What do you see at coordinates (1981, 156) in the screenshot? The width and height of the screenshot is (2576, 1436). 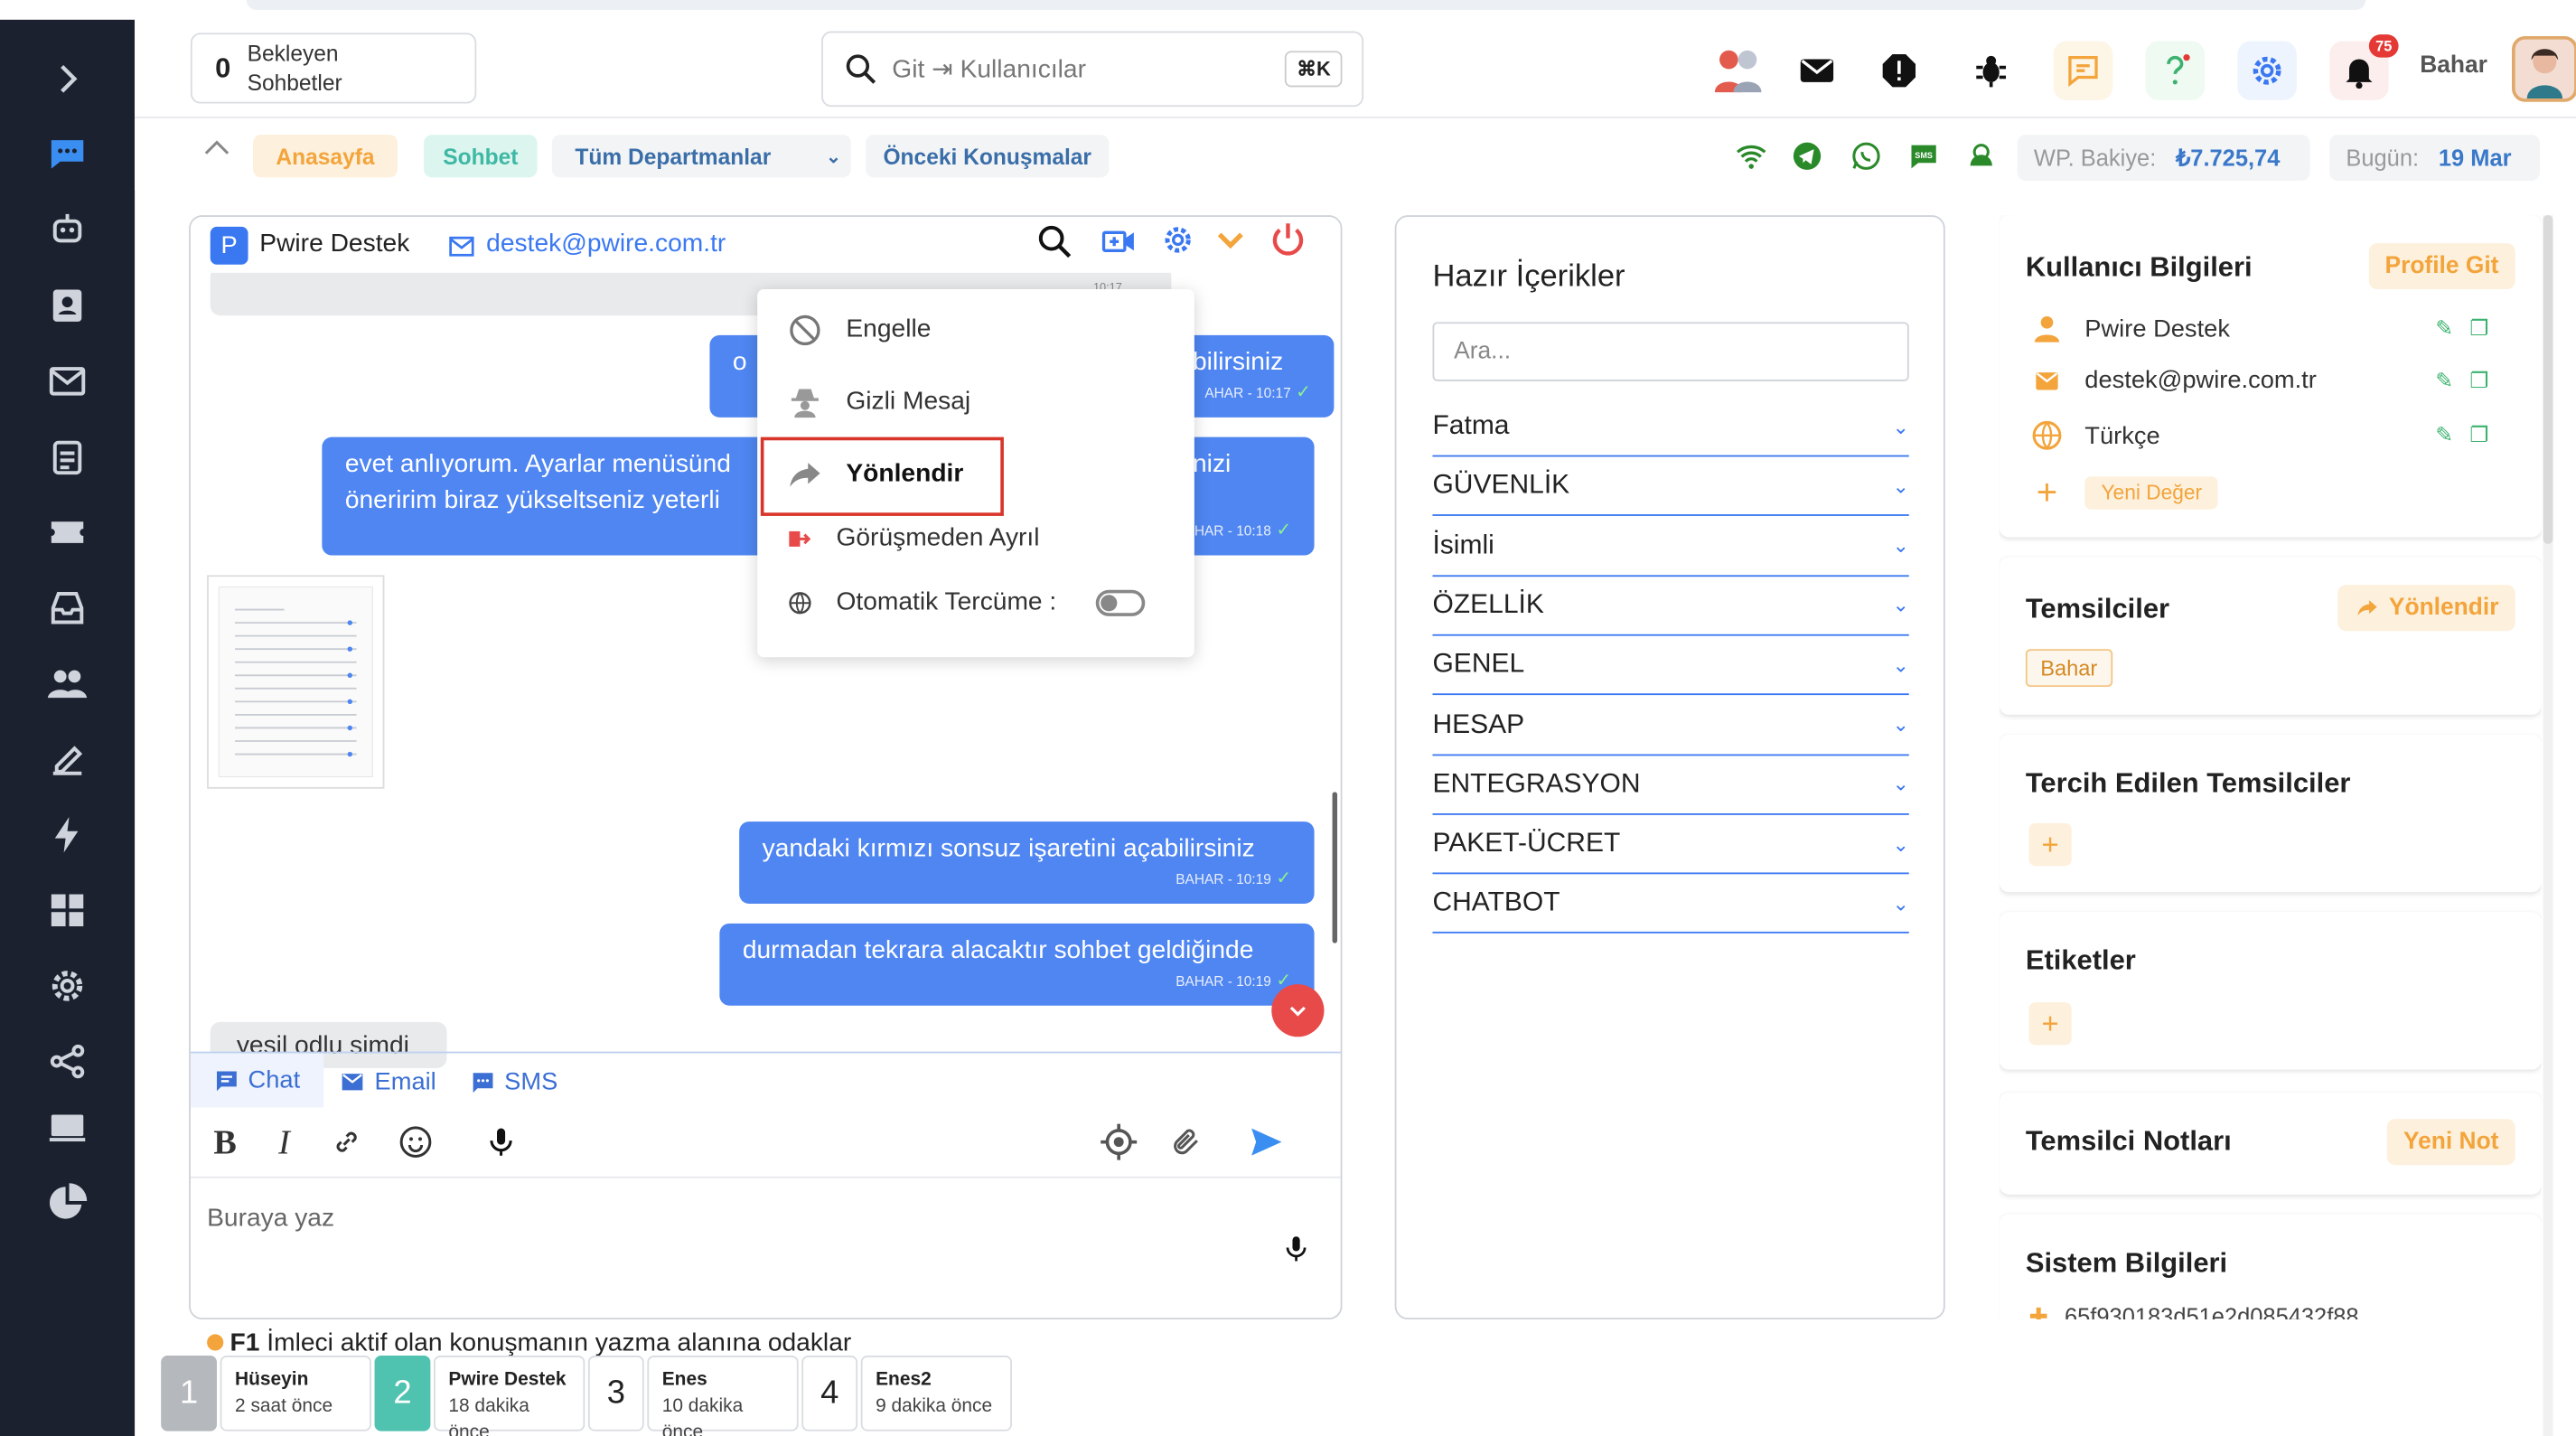 I see `chatbot-icon` at bounding box center [1981, 156].